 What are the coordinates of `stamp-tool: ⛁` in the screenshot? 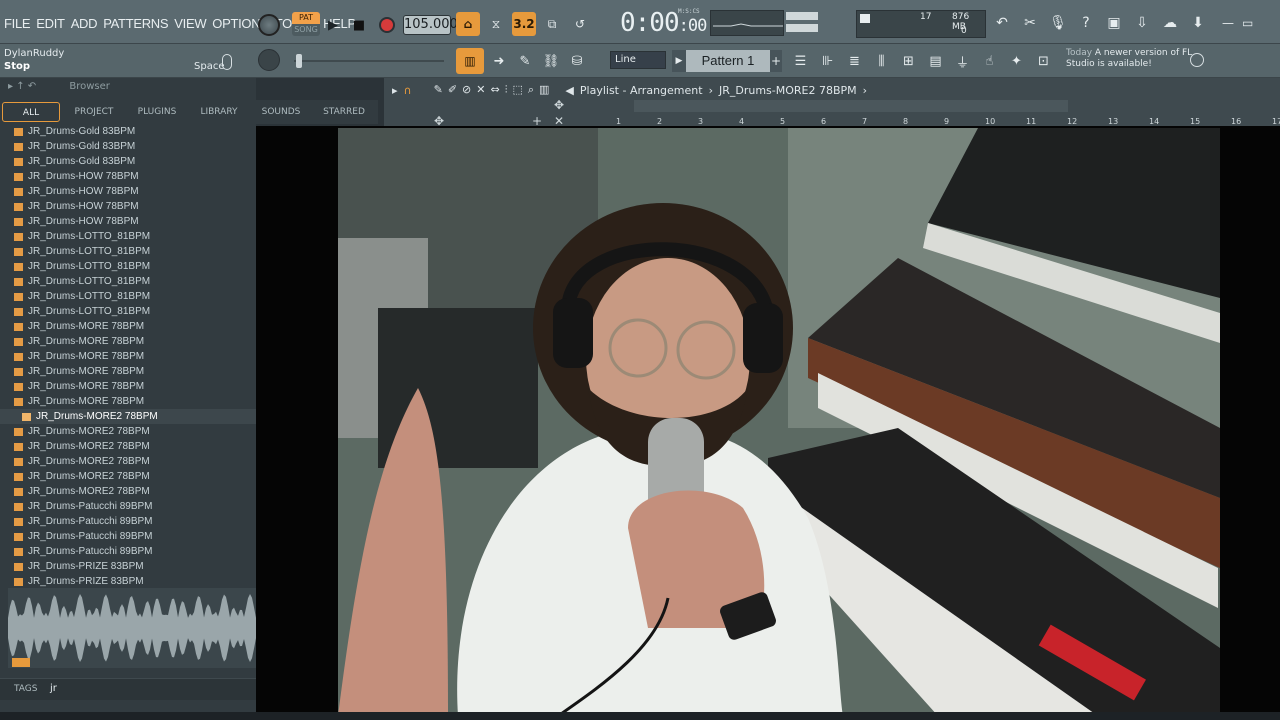 It's located at (577, 61).